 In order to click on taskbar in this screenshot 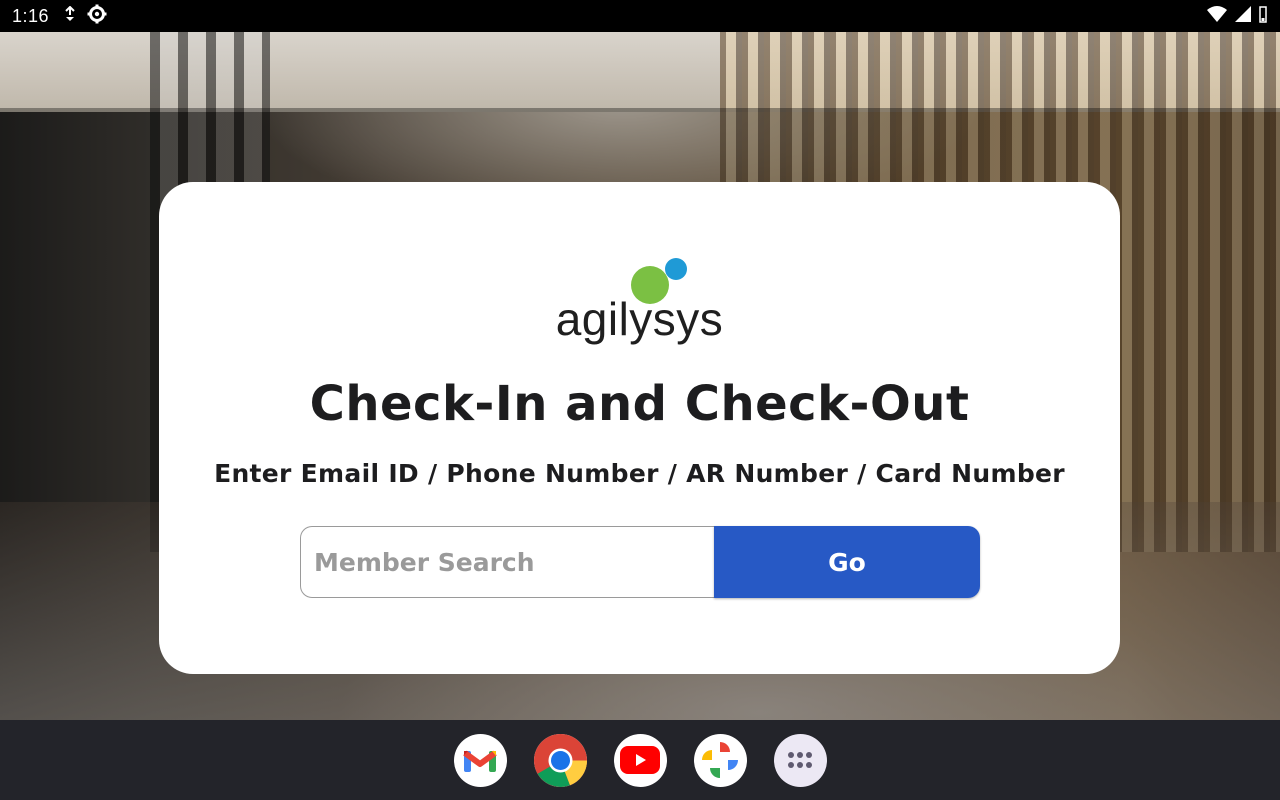, I will do `click(640, 760)`.